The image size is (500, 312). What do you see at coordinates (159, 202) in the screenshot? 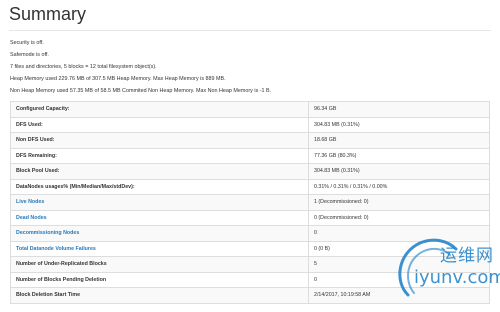
I see `live-nodes-link: Live Nodes` at bounding box center [159, 202].